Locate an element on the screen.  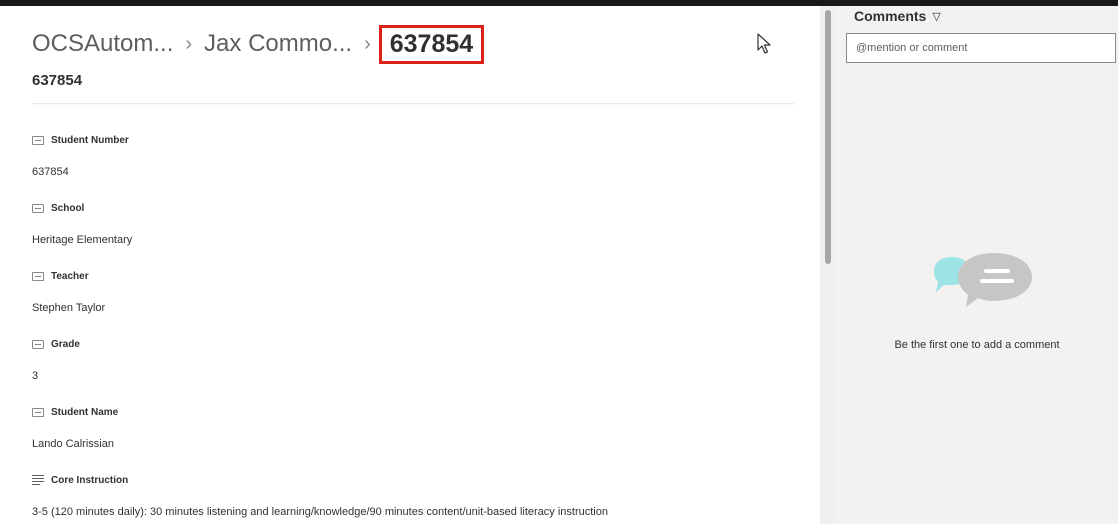
field-label: Student Number is located at coordinates (90, 140).